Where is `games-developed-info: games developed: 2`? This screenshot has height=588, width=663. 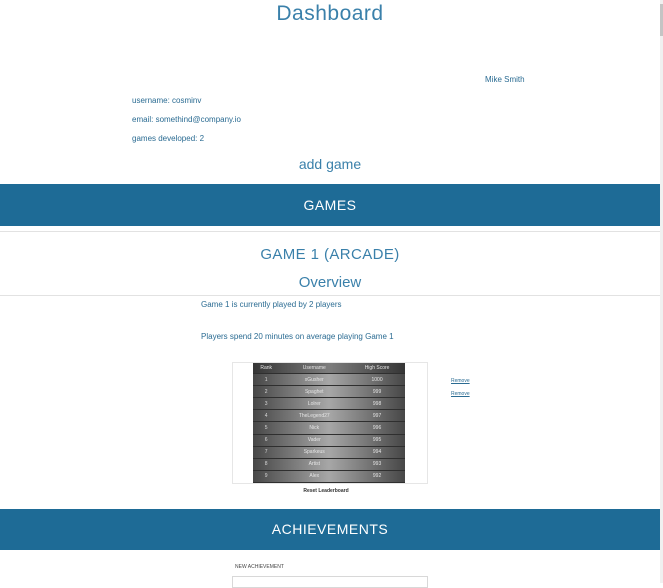 games-developed-info: games developed: 2 is located at coordinates (168, 138).